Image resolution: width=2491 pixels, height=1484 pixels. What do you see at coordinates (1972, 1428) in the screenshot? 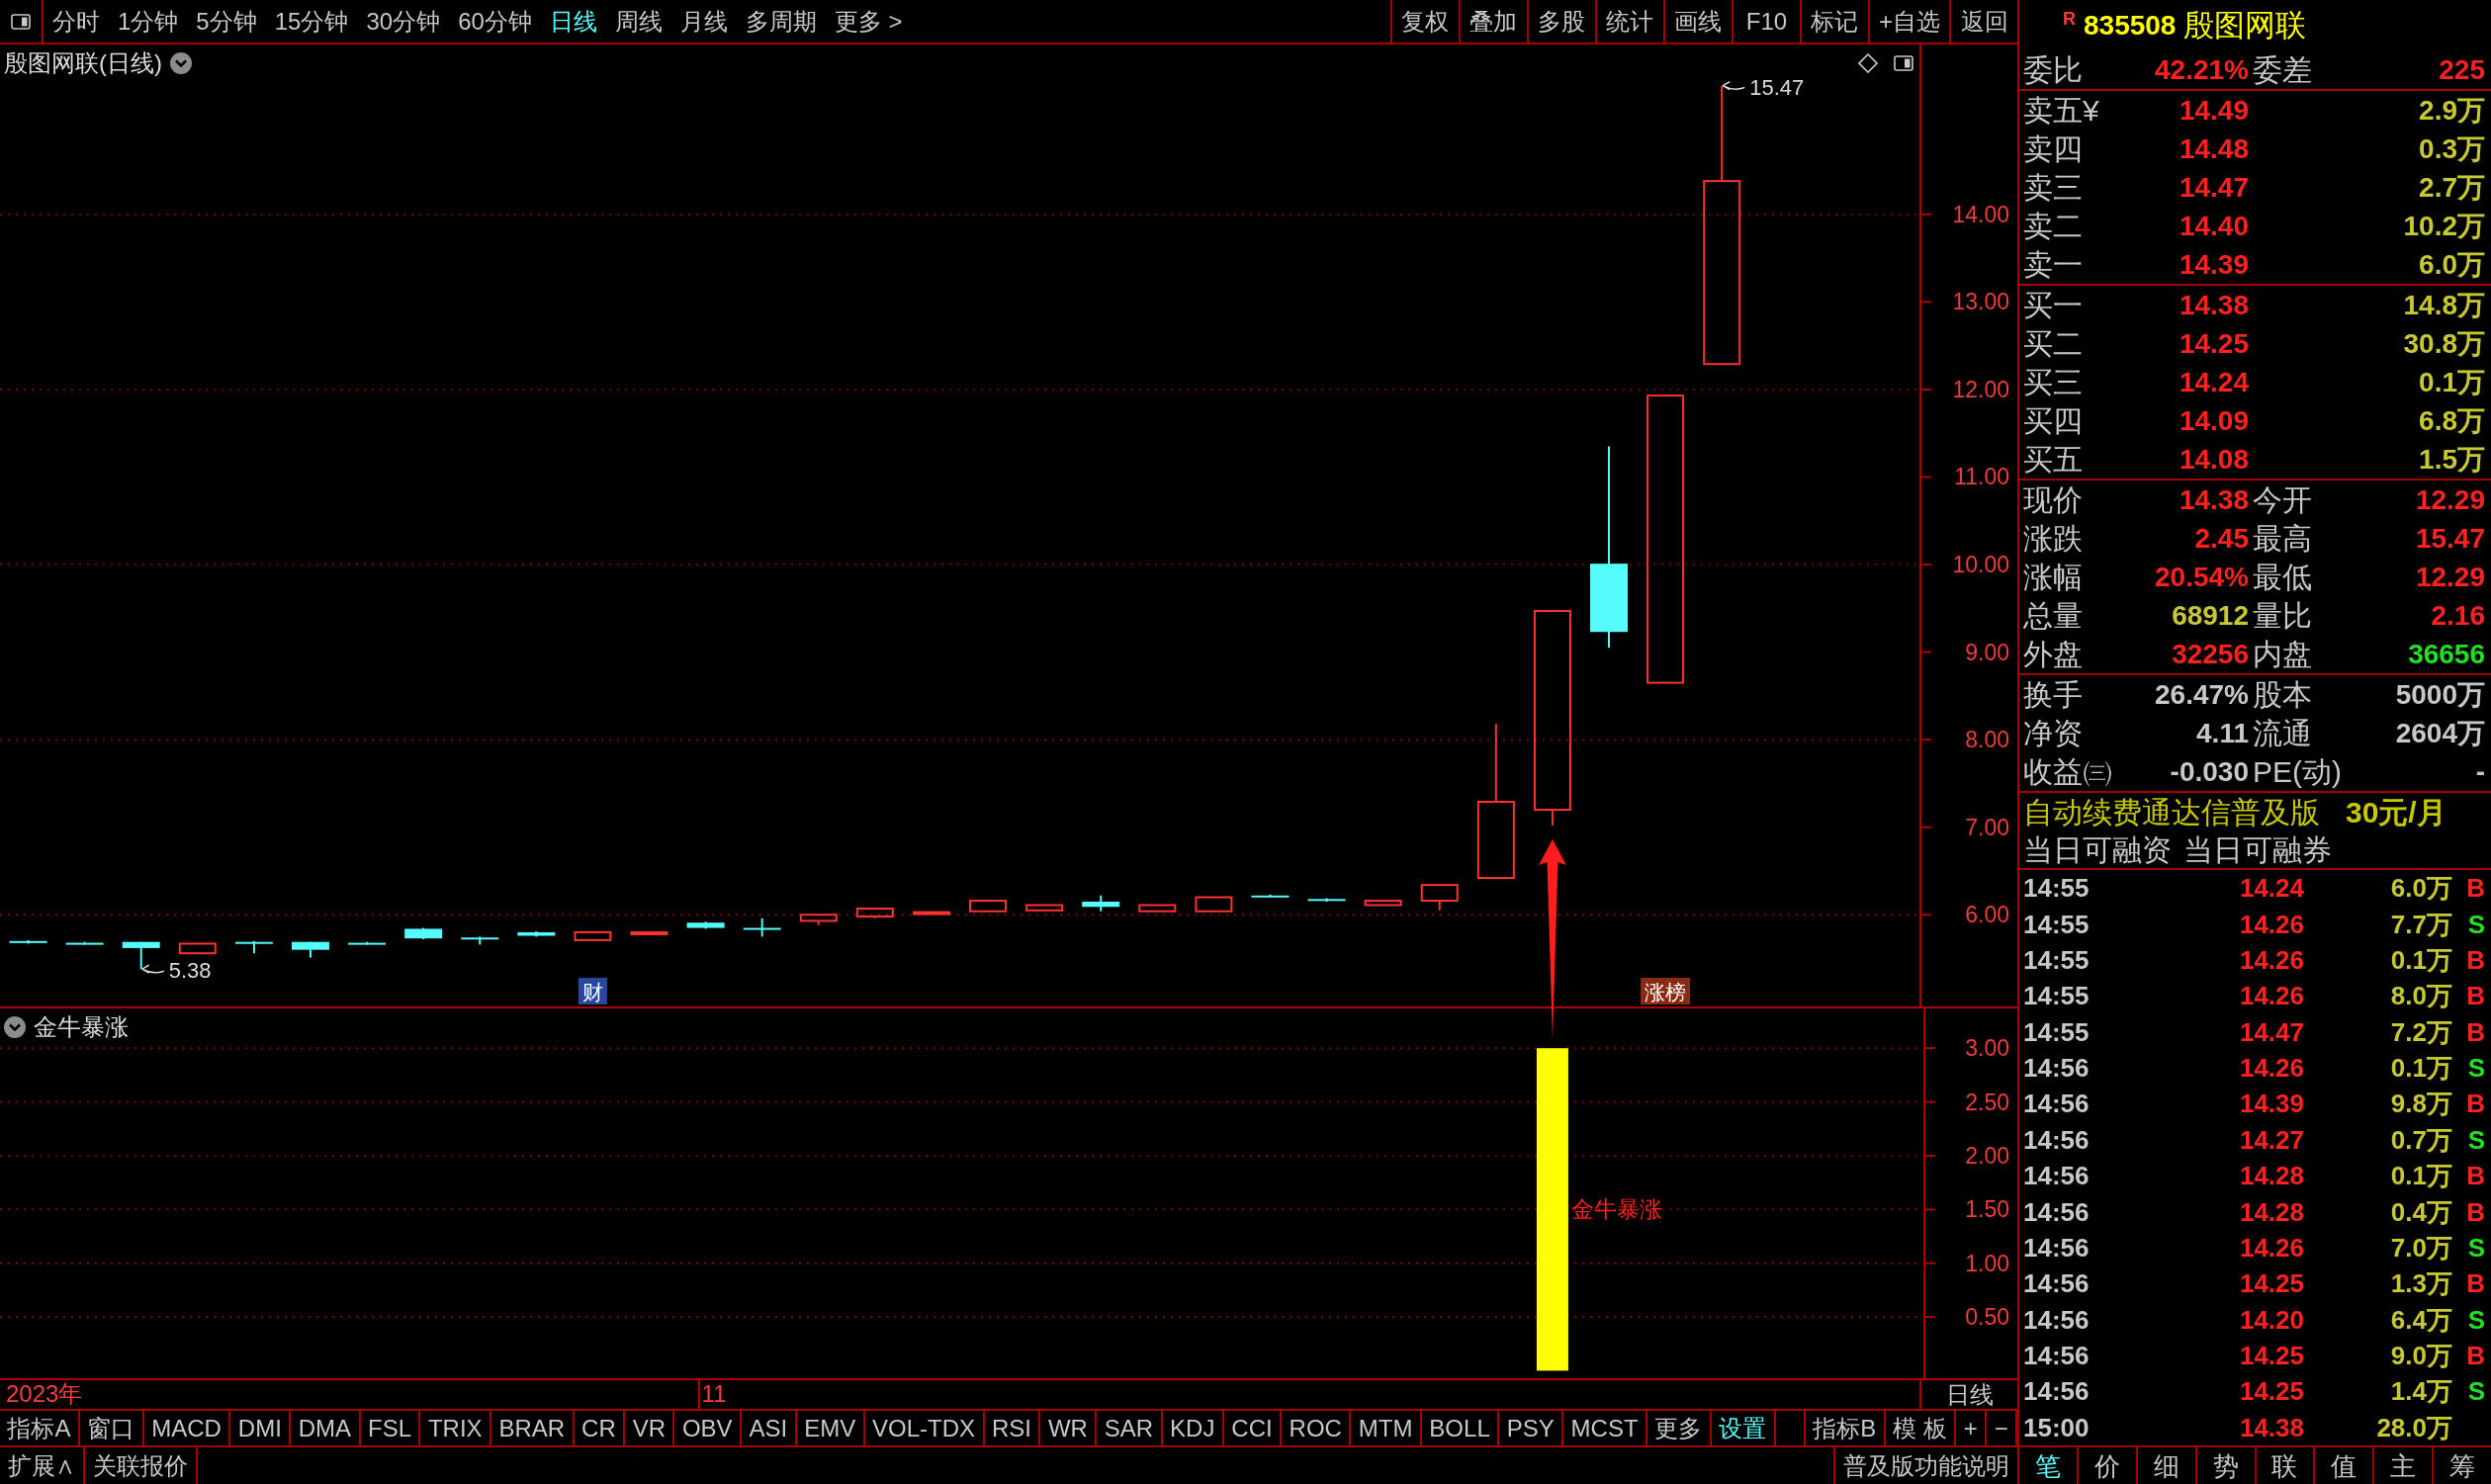
I see `indicator-tab: +` at bounding box center [1972, 1428].